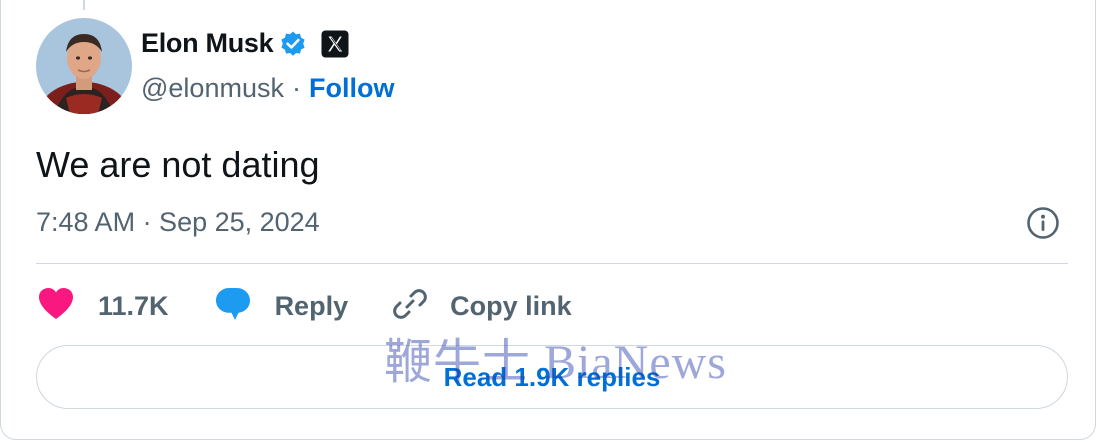 This screenshot has width=1098, height=442. What do you see at coordinates (178, 164) in the screenshot?
I see `tweet-text: We are not dating` at bounding box center [178, 164].